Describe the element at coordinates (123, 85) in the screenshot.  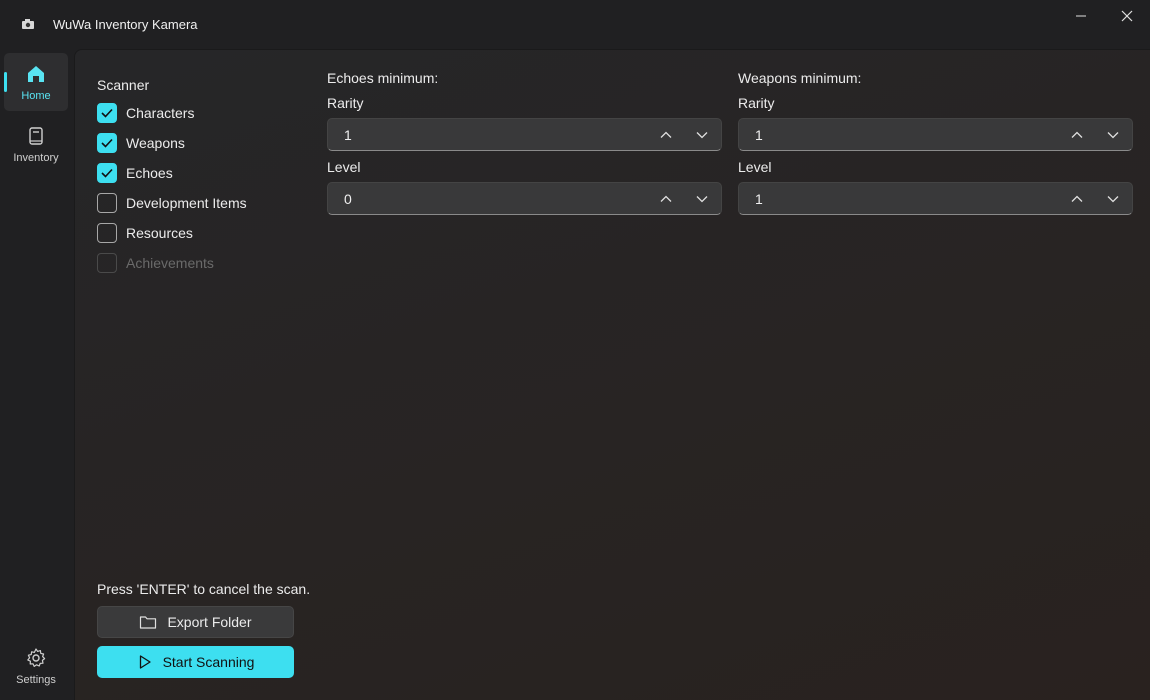
I see `scanner-heading: Scanner` at that location.